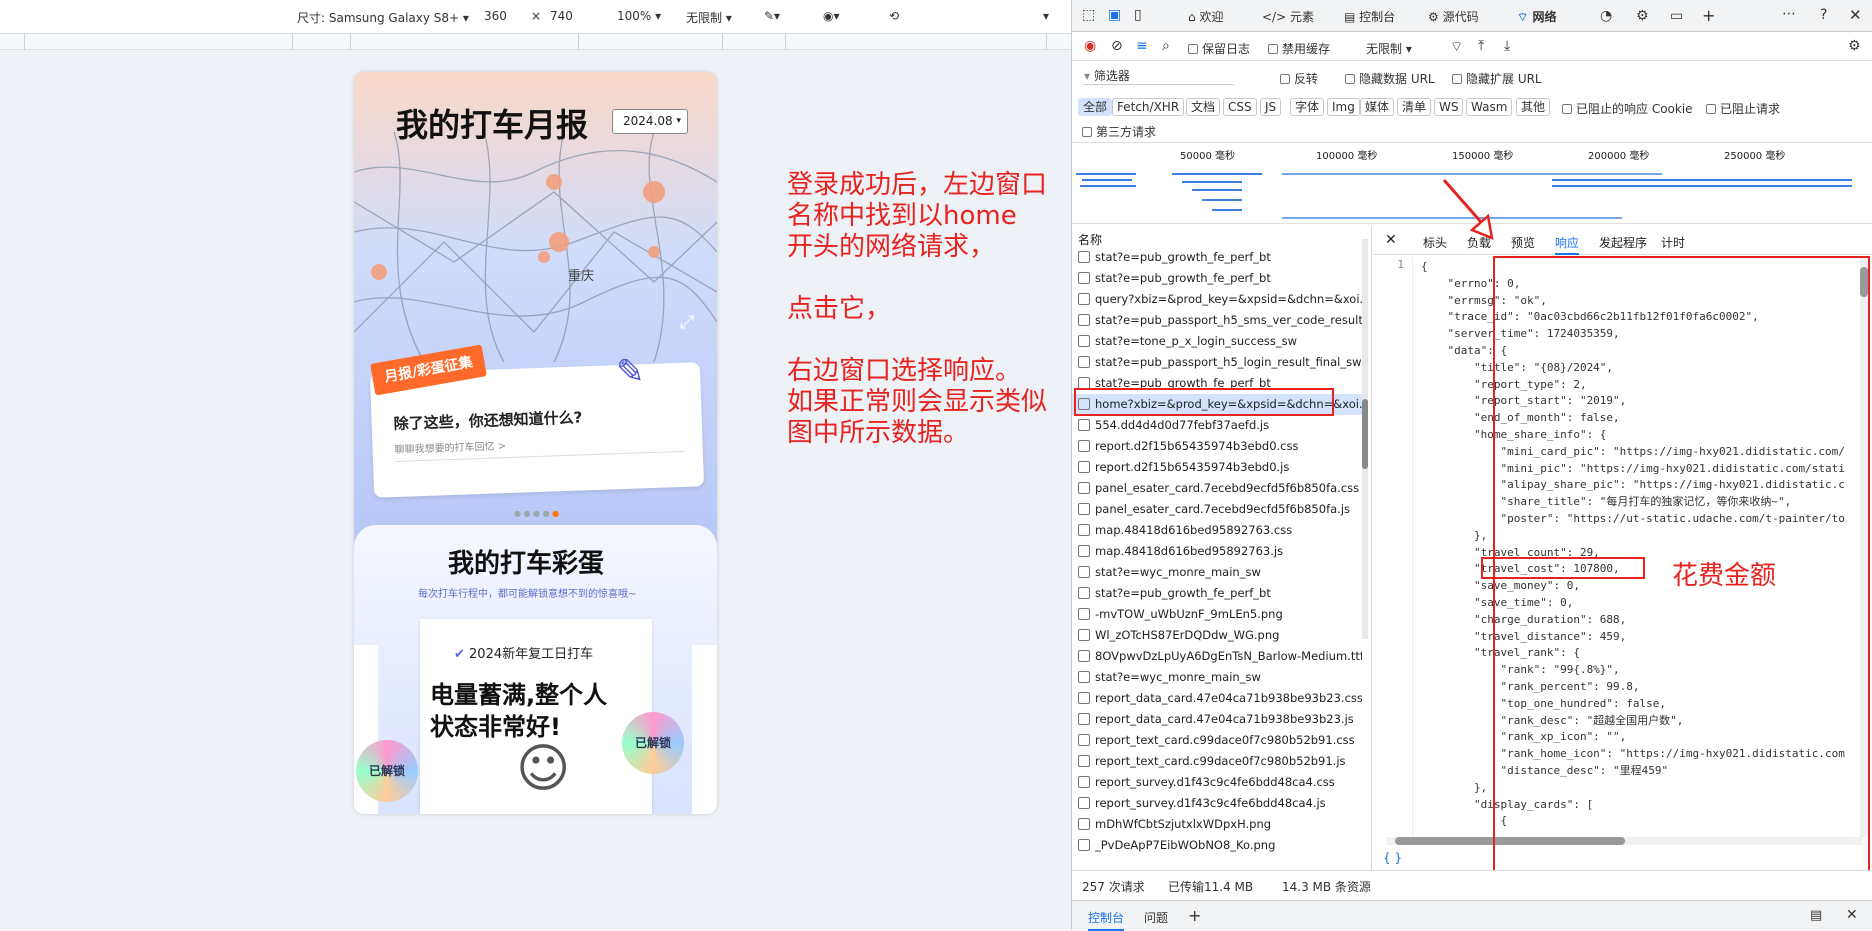 This screenshot has width=1872, height=931. I want to click on type-media: 媒体, so click(1377, 107).